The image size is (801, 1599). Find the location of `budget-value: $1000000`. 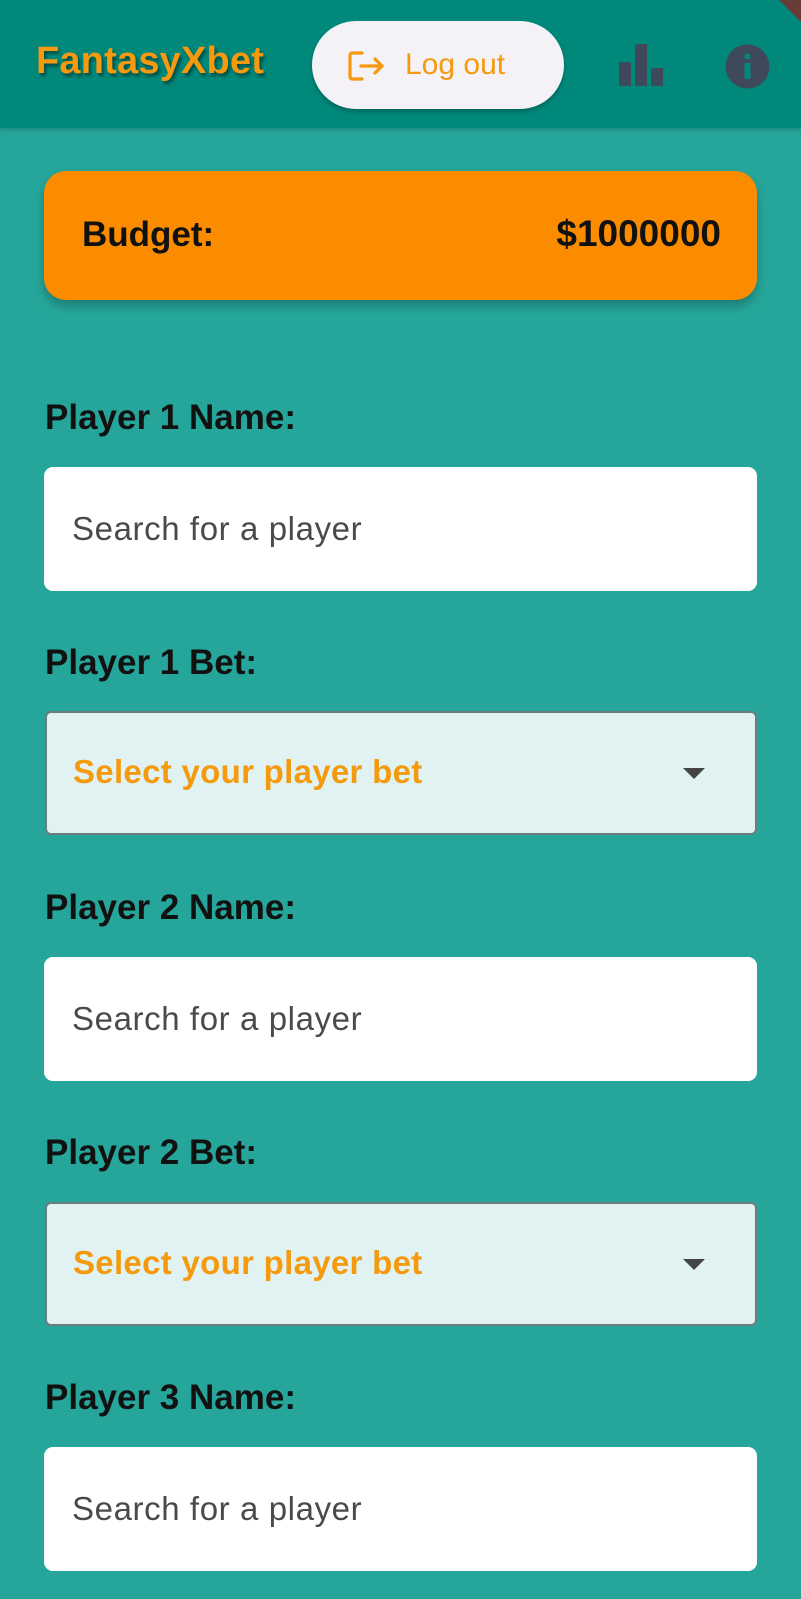

budget-value: $1000000 is located at coordinates (638, 233).